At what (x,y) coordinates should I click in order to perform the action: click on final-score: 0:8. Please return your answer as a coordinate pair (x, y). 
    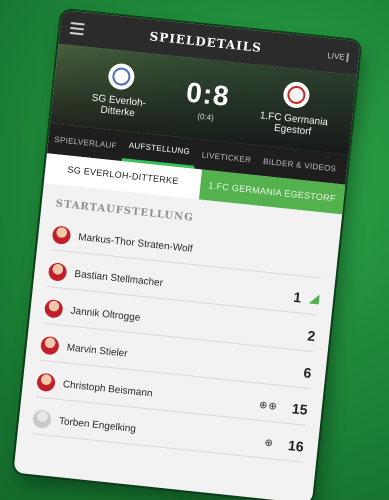
    Looking at the image, I should click on (208, 94).